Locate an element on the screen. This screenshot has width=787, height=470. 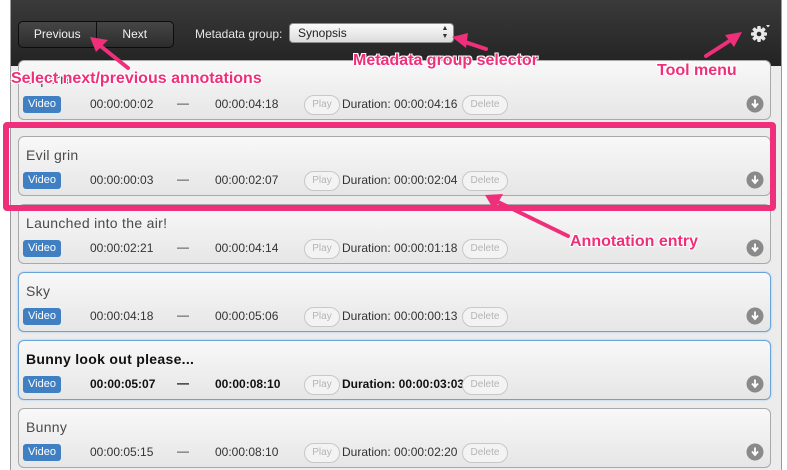
duration-text: Duration: 00:00:03:03 is located at coordinates (403, 384).